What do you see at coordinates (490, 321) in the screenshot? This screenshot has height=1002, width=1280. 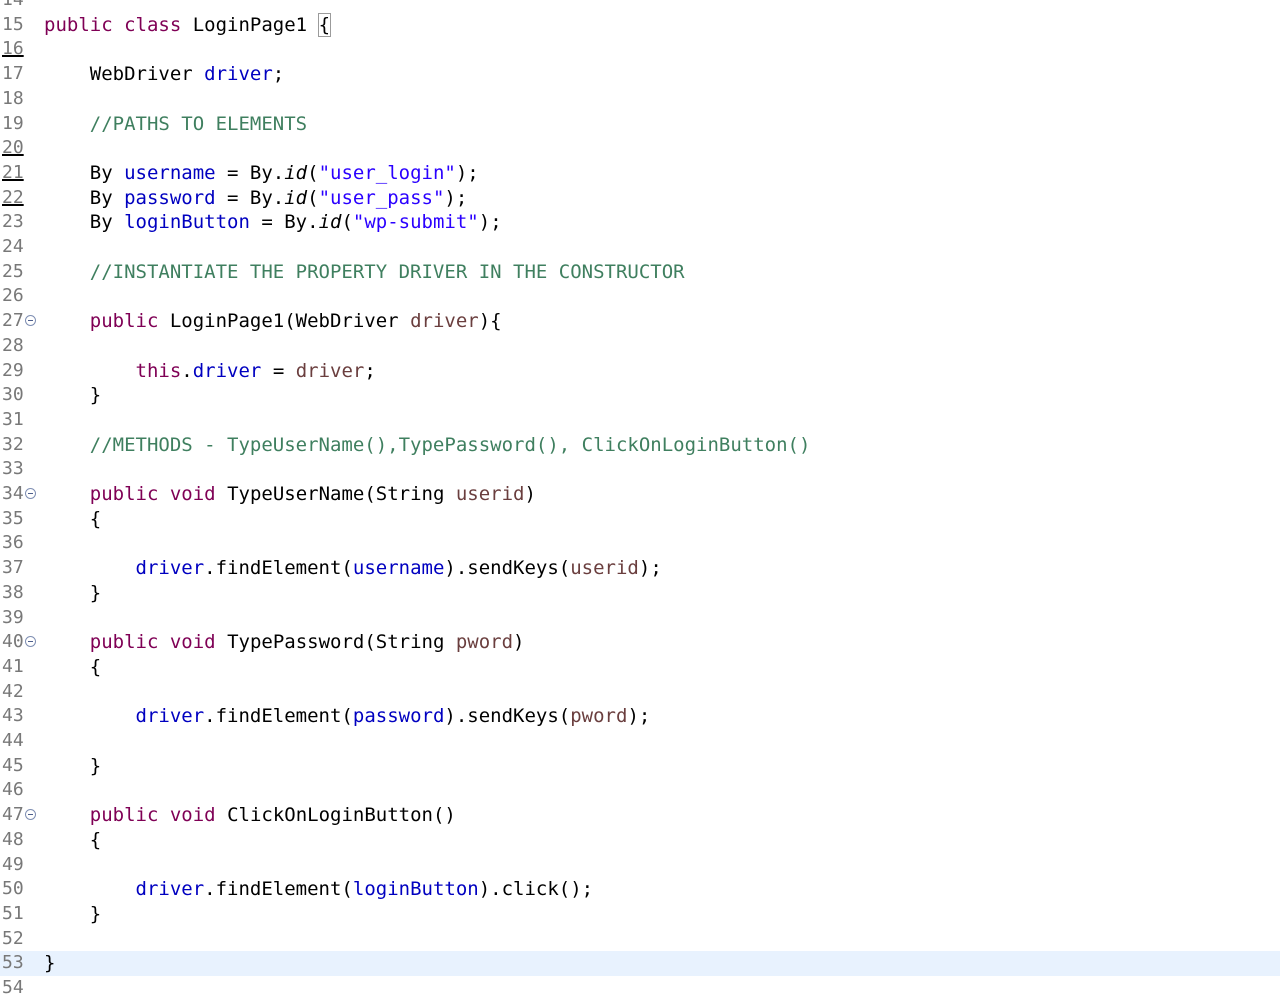 I see `code-text: ){` at bounding box center [490, 321].